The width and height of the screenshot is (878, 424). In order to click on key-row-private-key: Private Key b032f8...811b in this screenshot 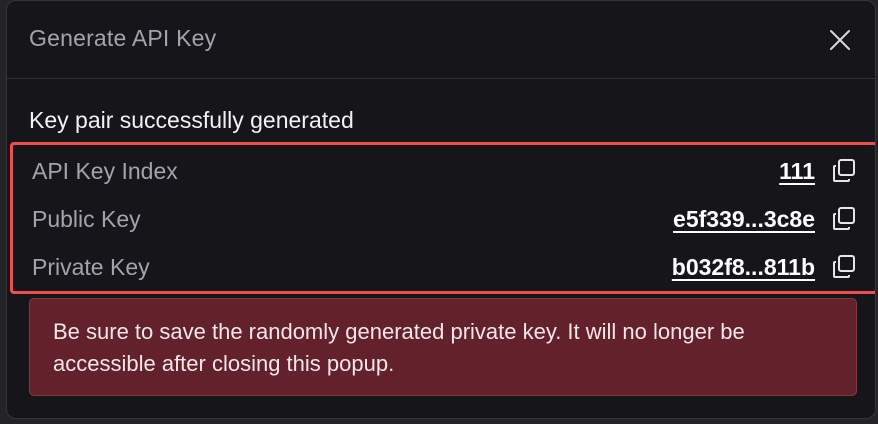, I will do `click(444, 265)`.